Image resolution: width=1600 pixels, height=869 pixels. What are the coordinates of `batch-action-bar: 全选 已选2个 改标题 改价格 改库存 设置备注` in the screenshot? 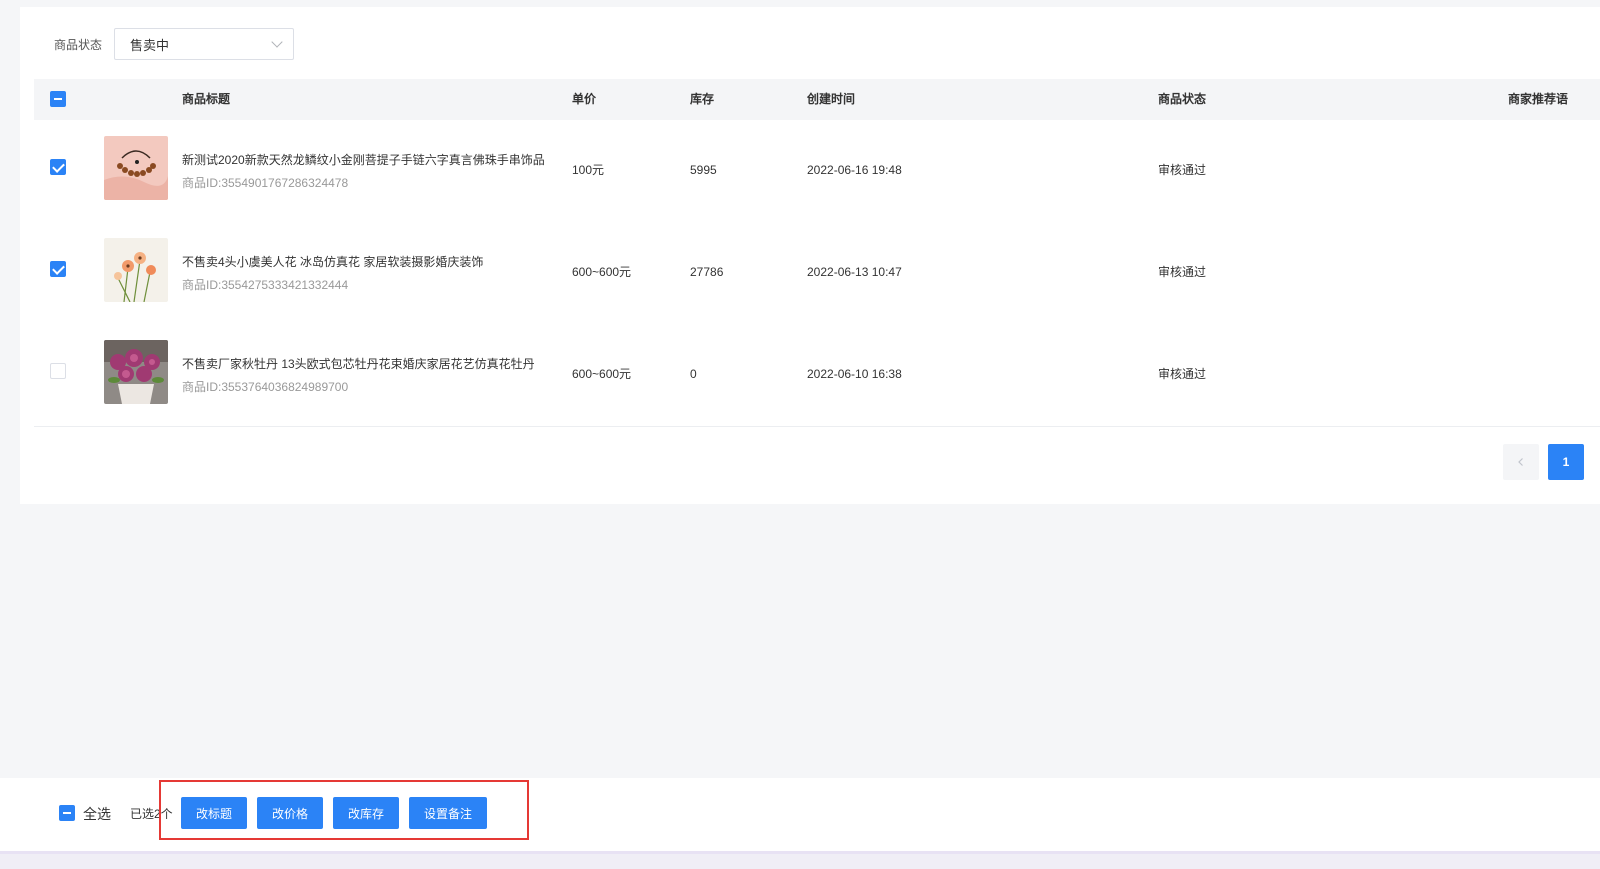 It's located at (800, 814).